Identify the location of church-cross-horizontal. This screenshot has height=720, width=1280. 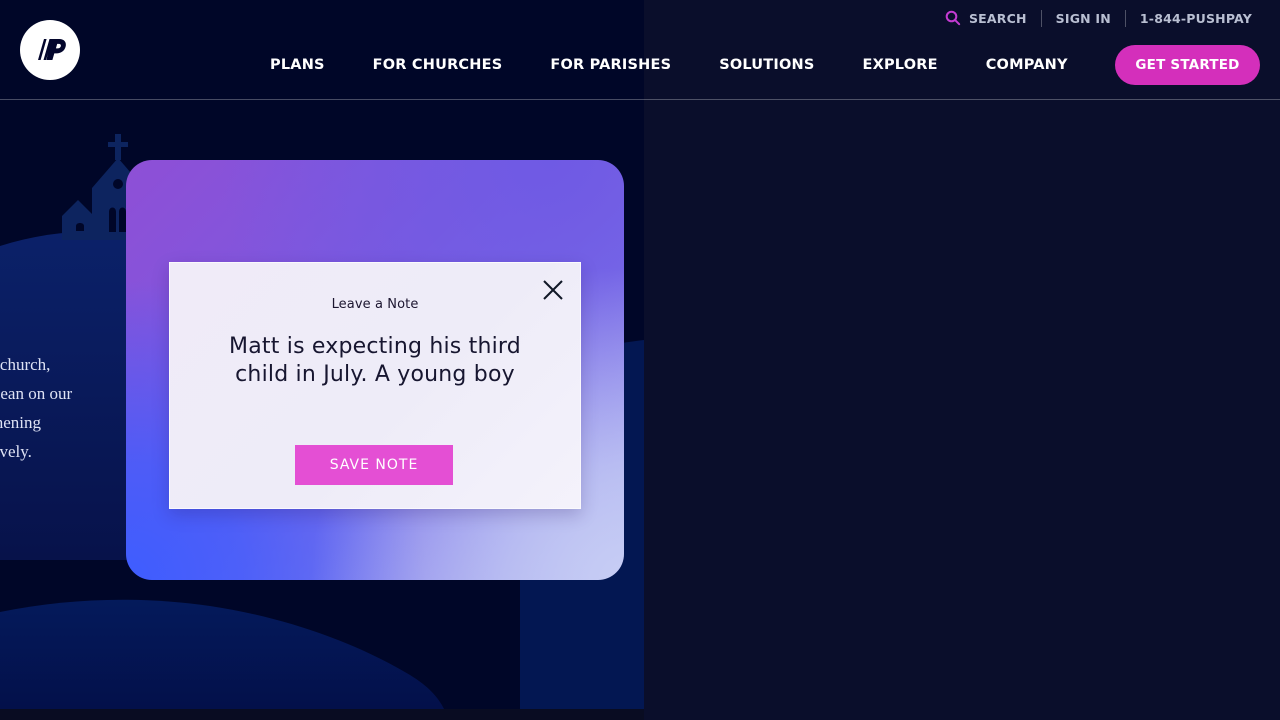
(118, 144).